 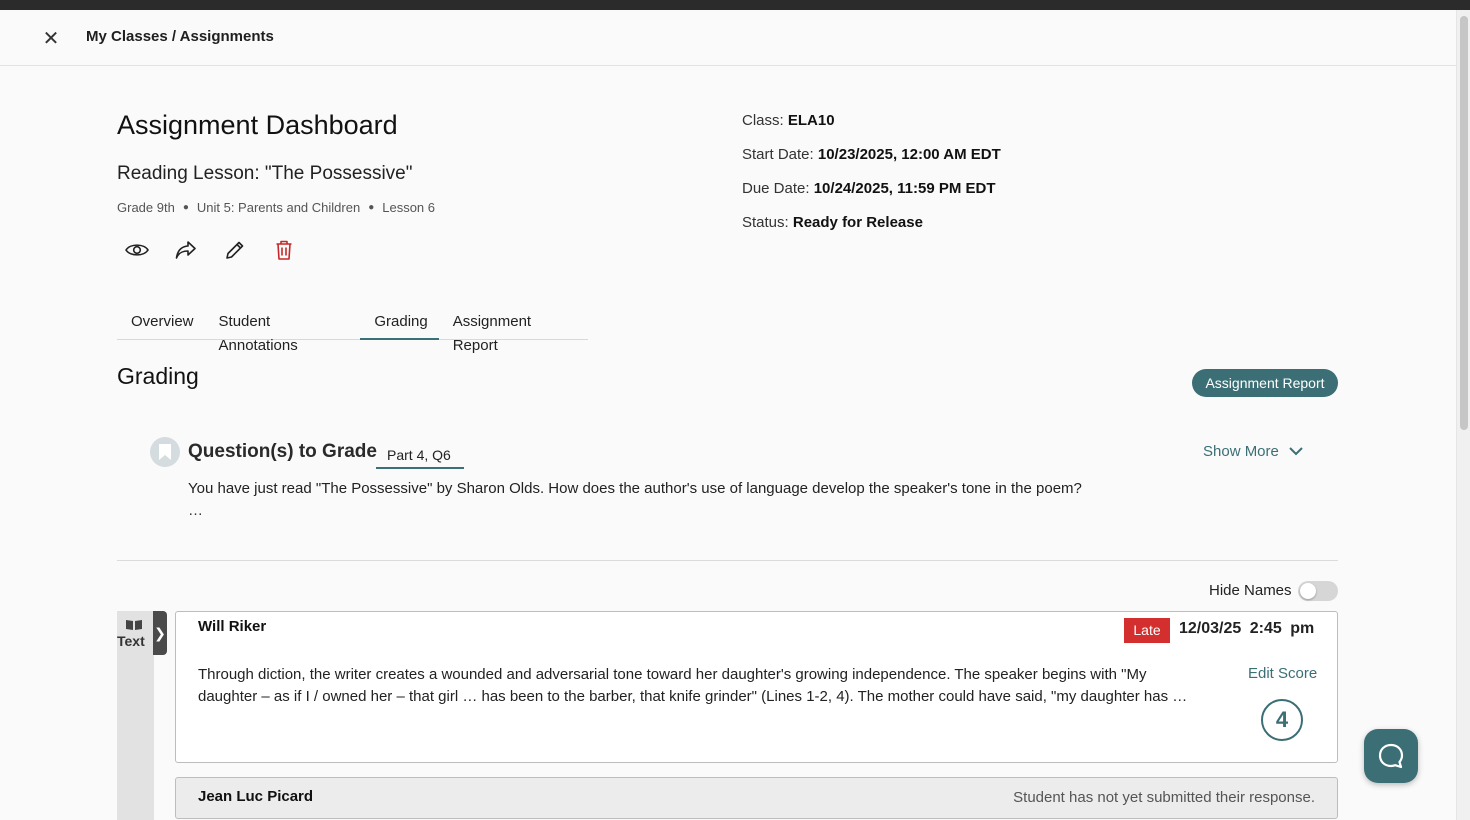 I want to click on section-title: Grading, so click(x=158, y=376).